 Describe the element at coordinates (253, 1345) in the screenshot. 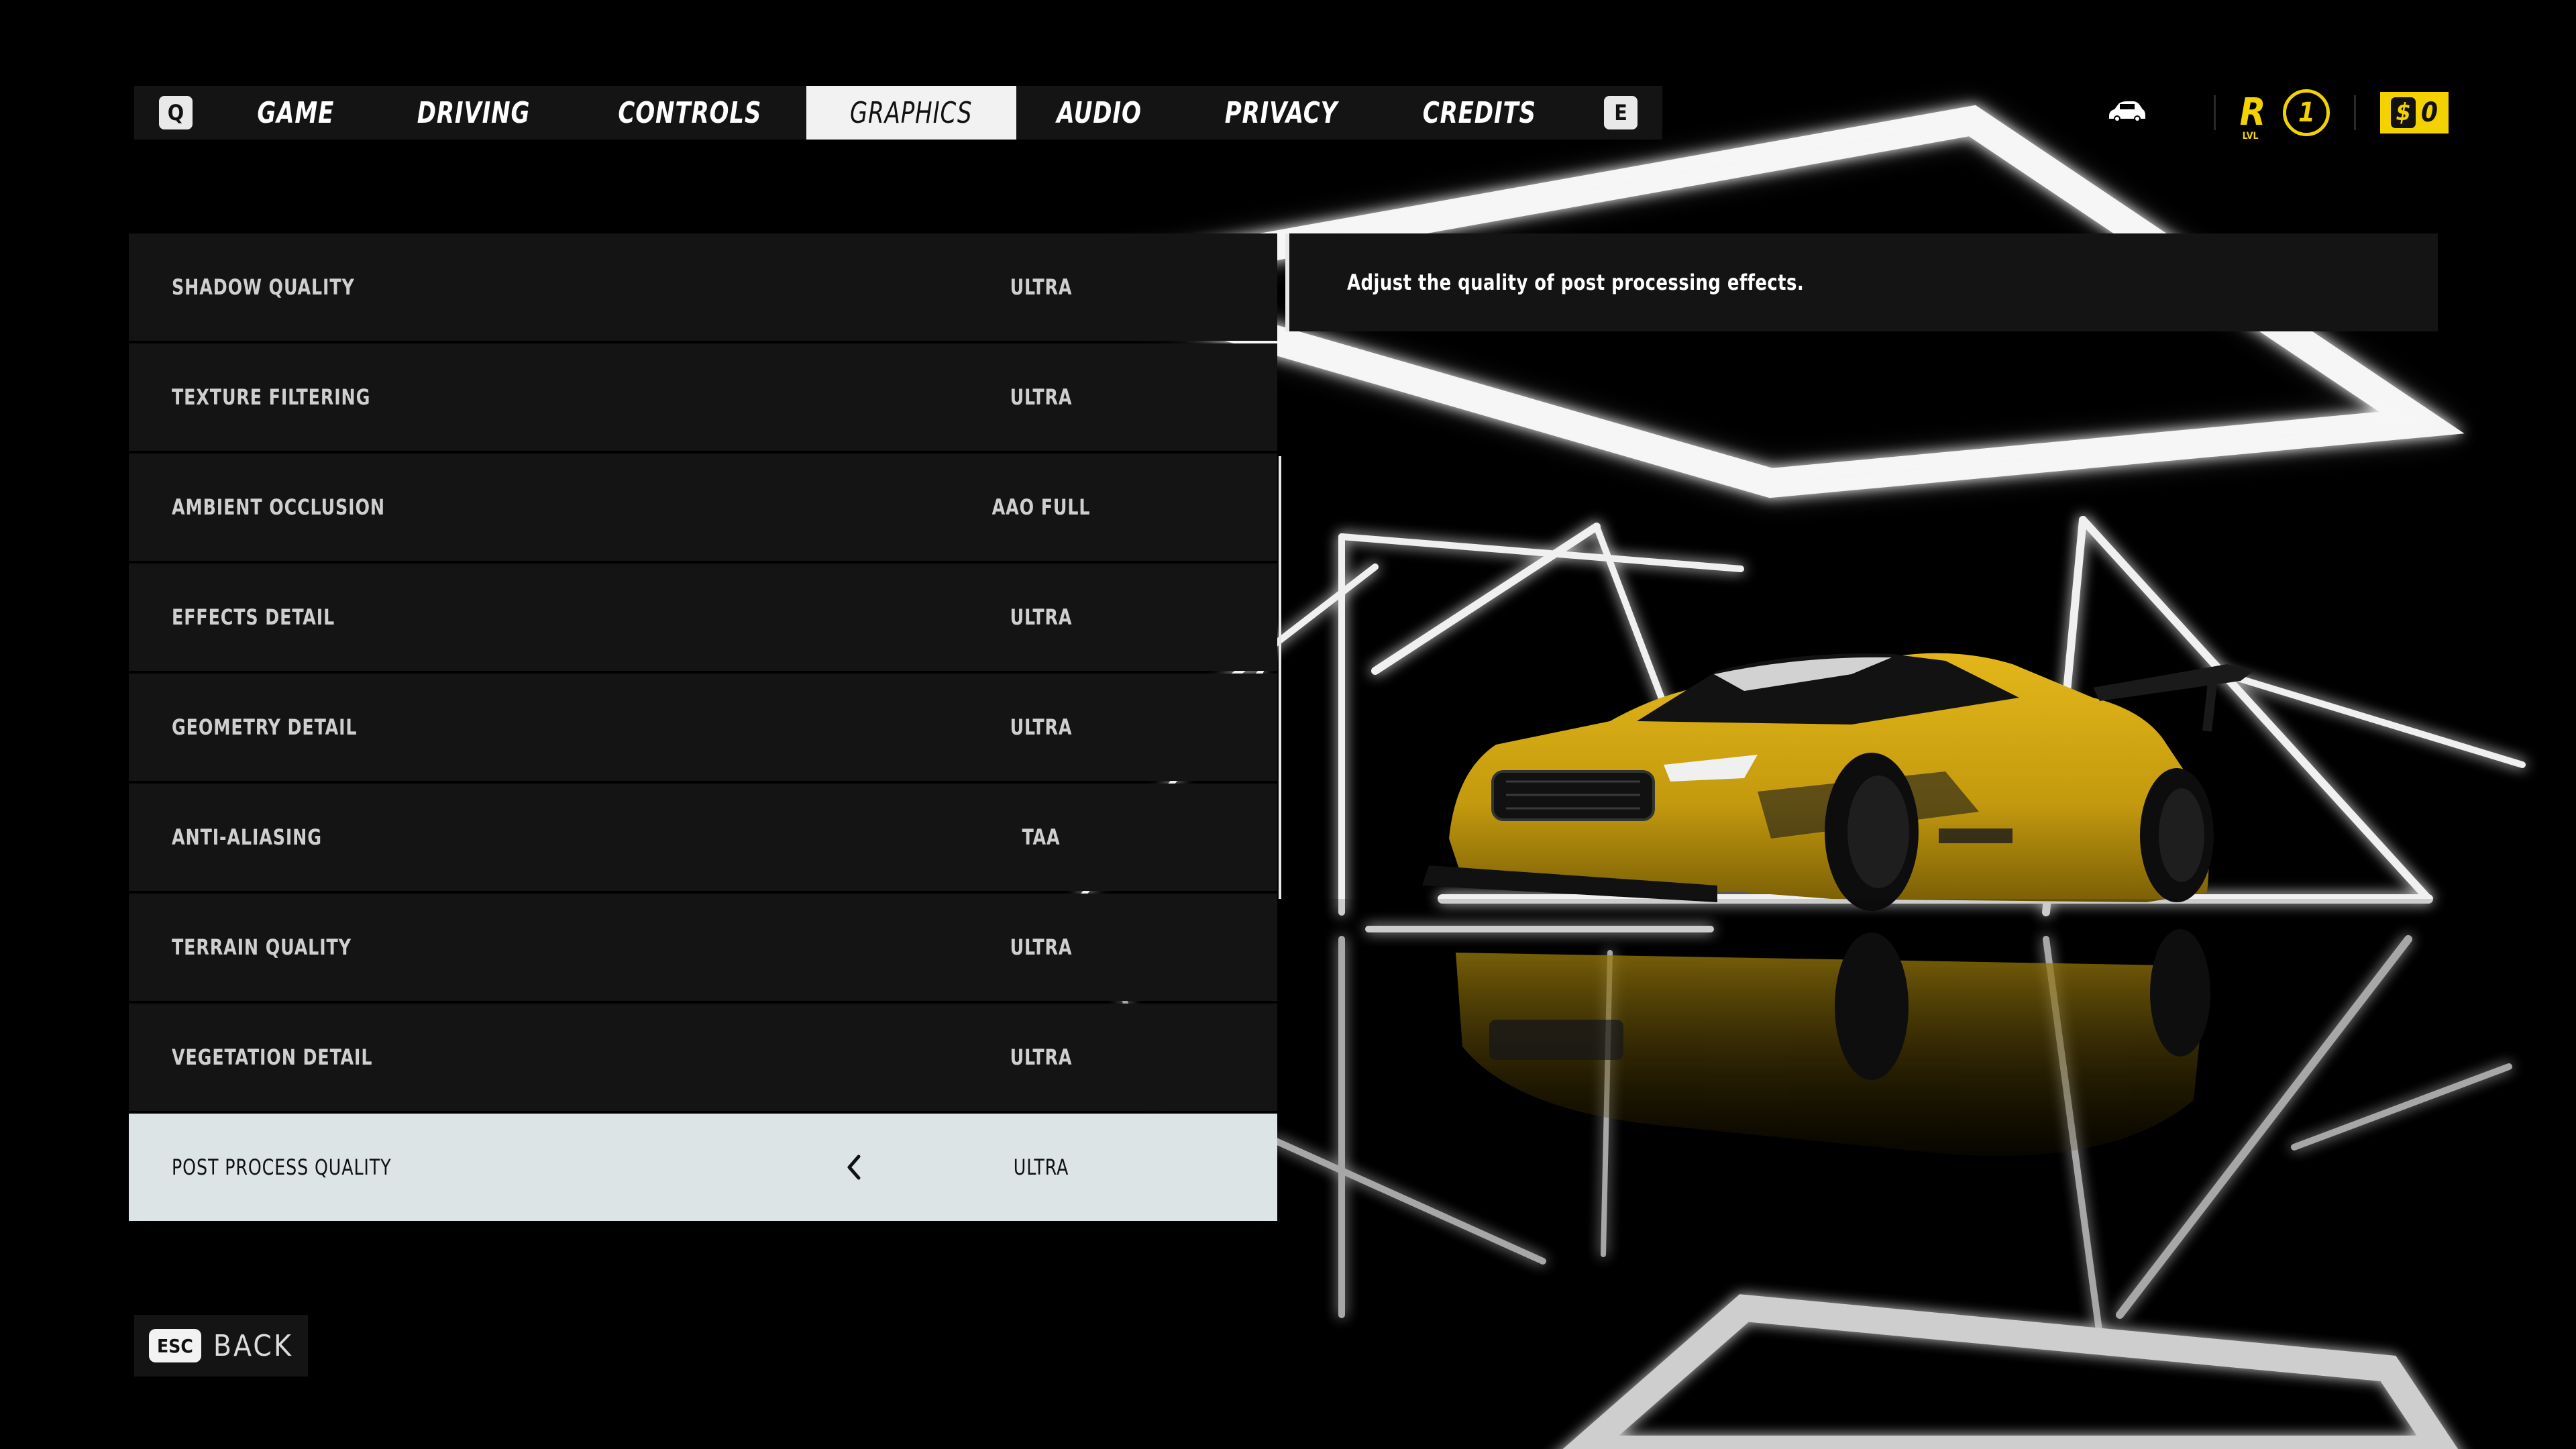

I see `back-label: BACK` at that location.